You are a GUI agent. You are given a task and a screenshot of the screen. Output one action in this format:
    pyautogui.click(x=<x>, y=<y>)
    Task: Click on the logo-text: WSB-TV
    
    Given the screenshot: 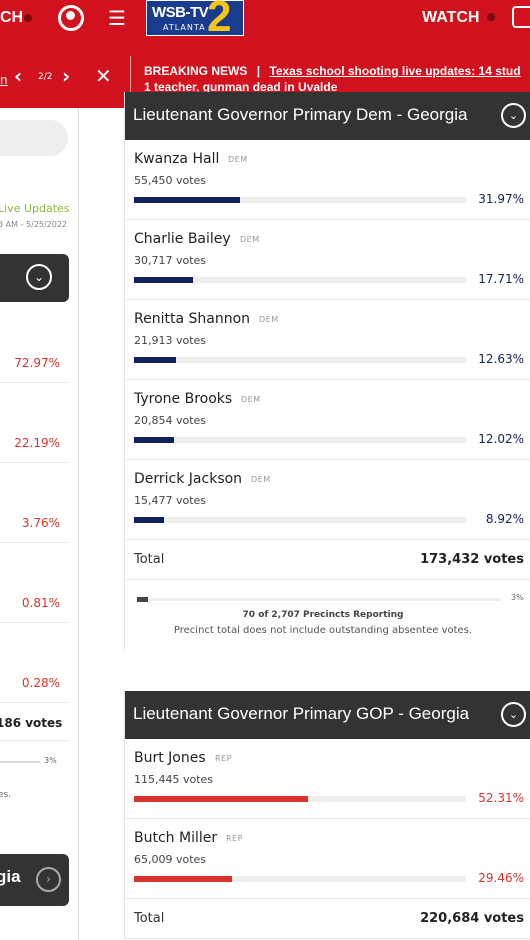 What is the action you would take?
    pyautogui.click(x=180, y=12)
    